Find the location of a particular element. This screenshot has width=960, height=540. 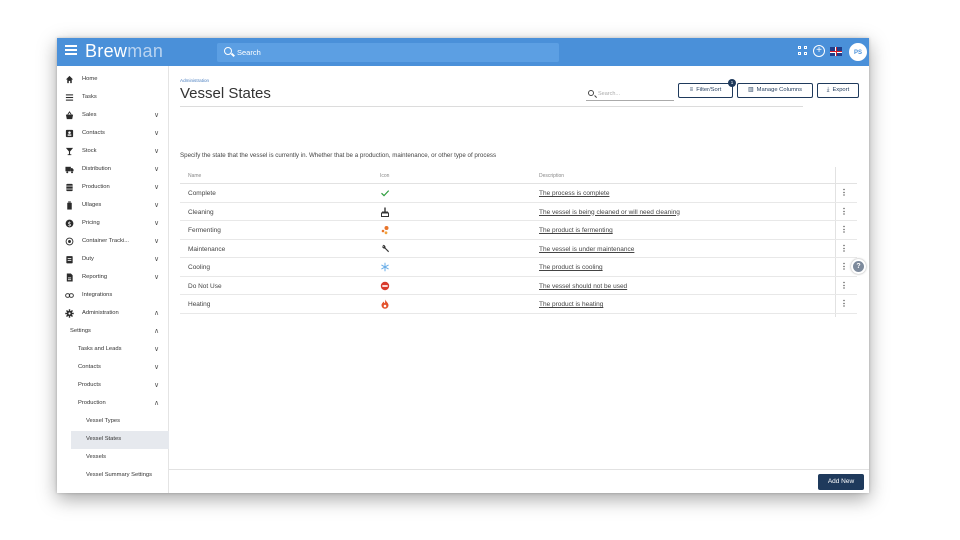

sidebar-item-label: Tasks is located at coordinates (89, 97).